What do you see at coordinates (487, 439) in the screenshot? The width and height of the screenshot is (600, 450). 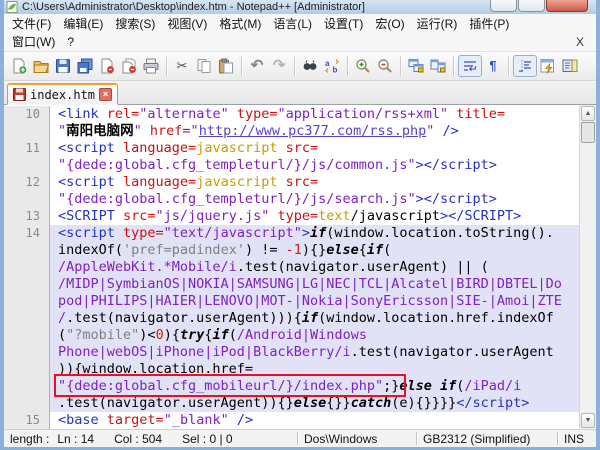 I see `encoding-status: GB2312 (Simplified)` at bounding box center [487, 439].